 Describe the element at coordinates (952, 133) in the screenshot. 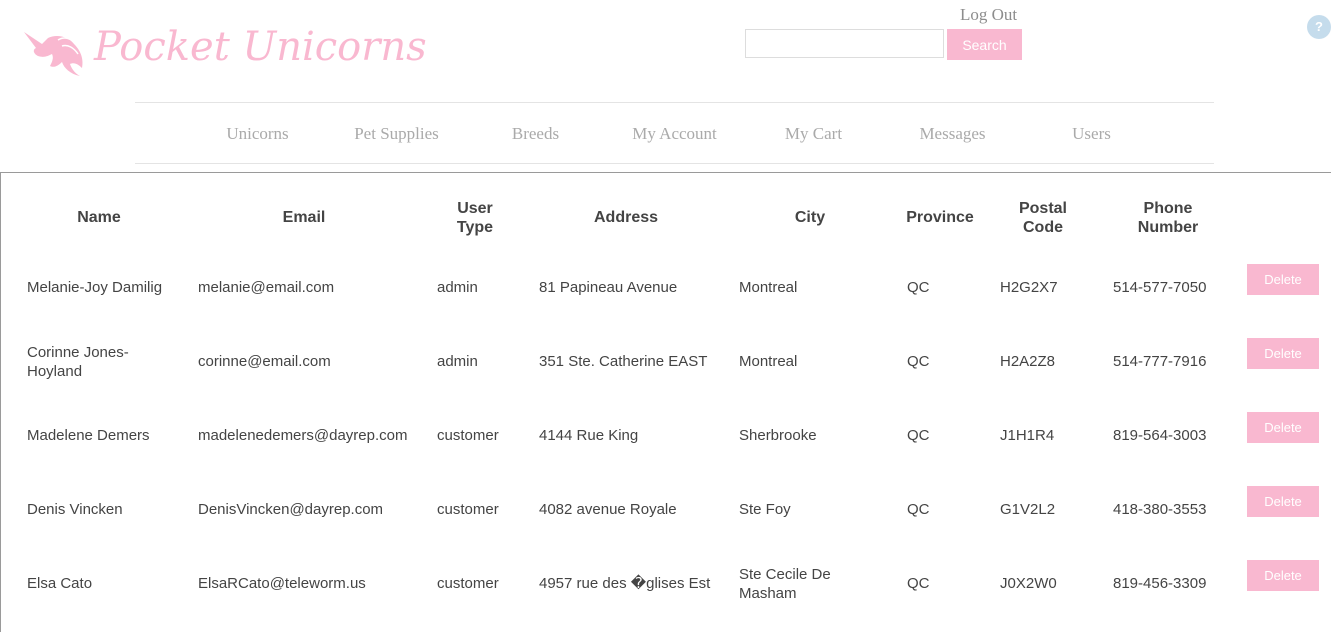

I see `nav-item-messages: Messages` at that location.